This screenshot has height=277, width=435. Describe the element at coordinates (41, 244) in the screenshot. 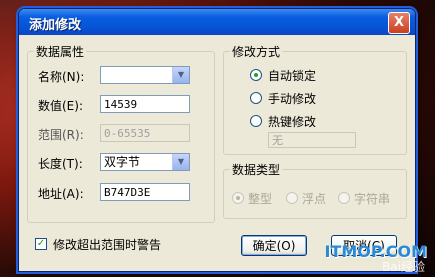

I see `warn-out-of-range-checkbox: ✓` at that location.